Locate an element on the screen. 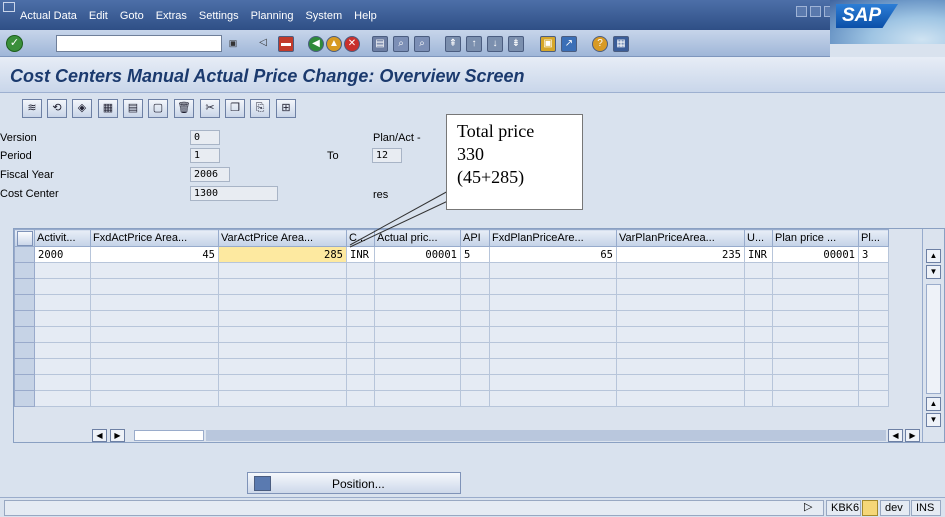 Image resolution: width=945 pixels, height=517 pixels. period-from-field: 1 is located at coordinates (205, 155).